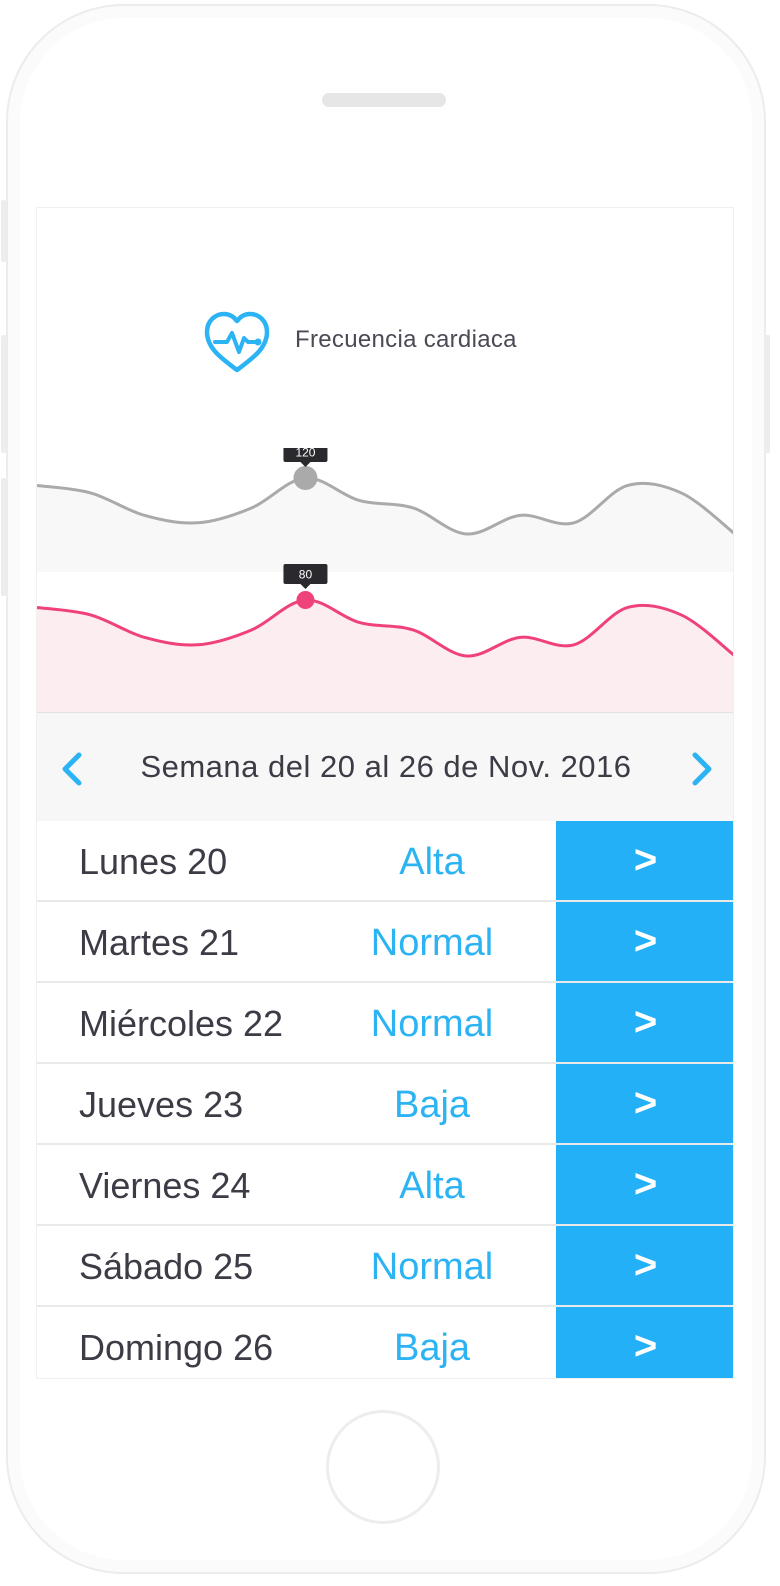  I want to click on day-name: Sábado 25, so click(166, 1266).